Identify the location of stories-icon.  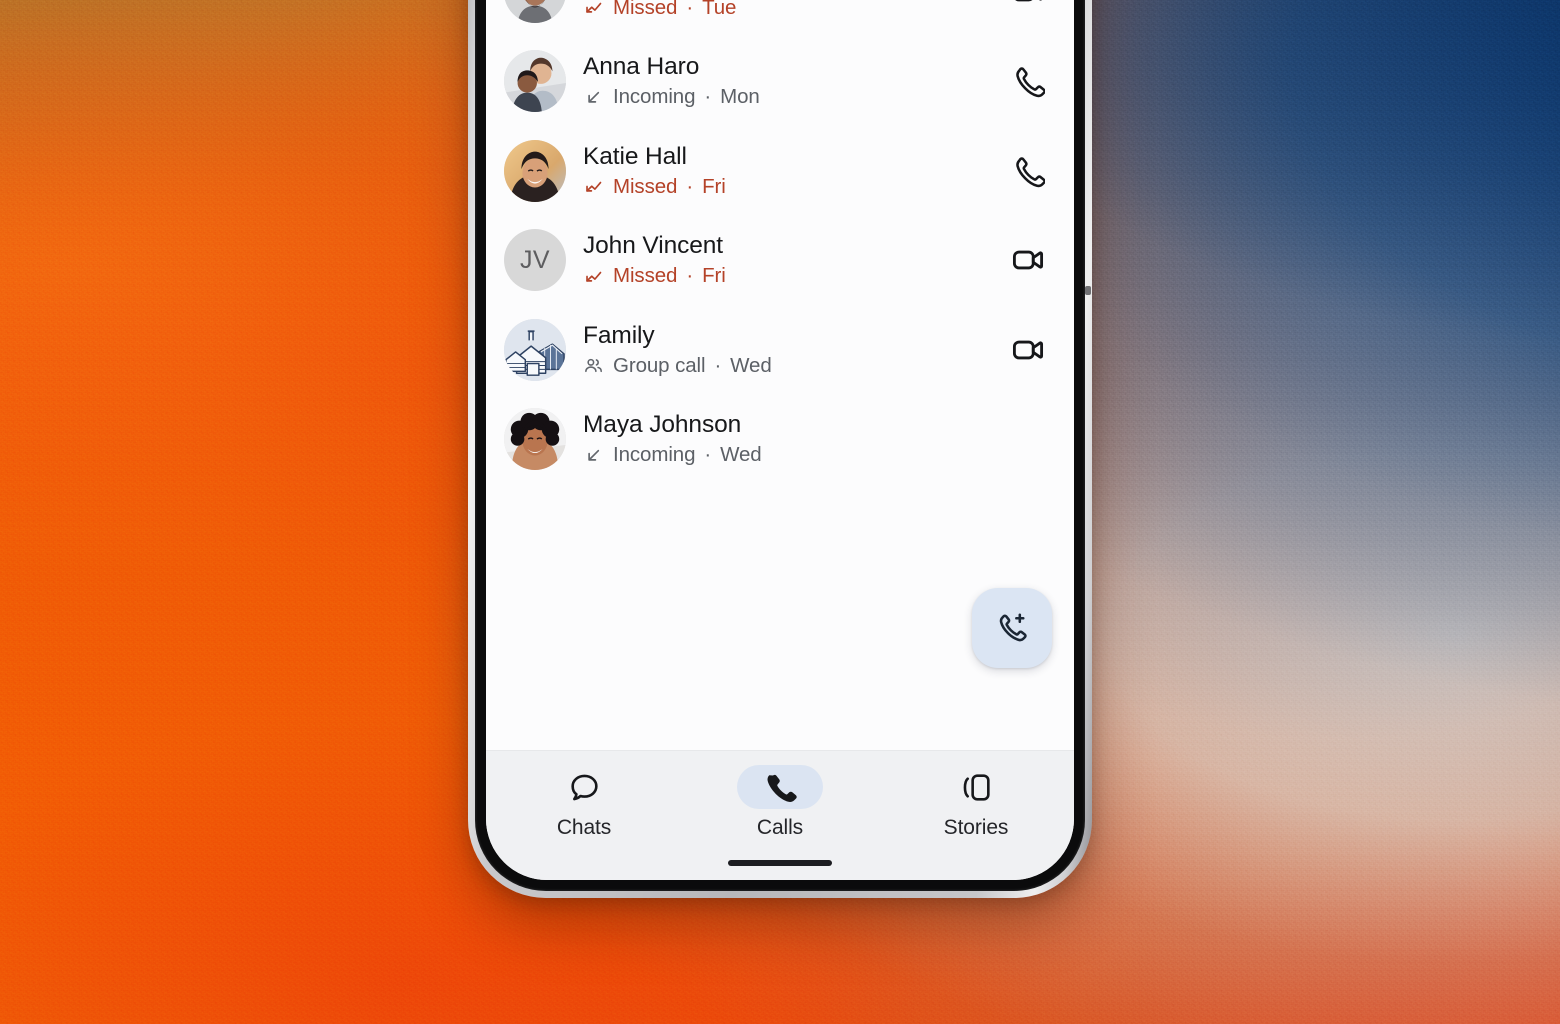
(976, 787).